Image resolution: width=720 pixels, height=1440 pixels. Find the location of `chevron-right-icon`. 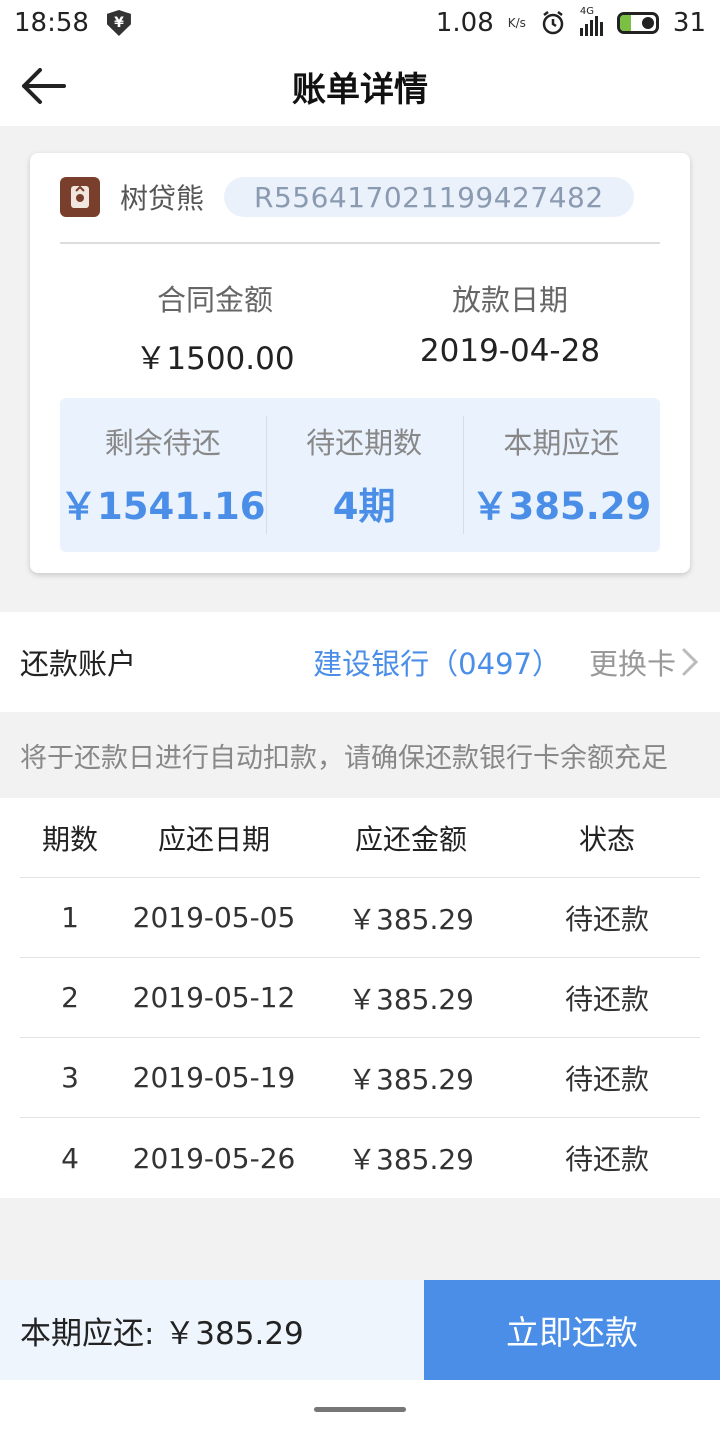

chevron-right-icon is located at coordinates (690, 662).